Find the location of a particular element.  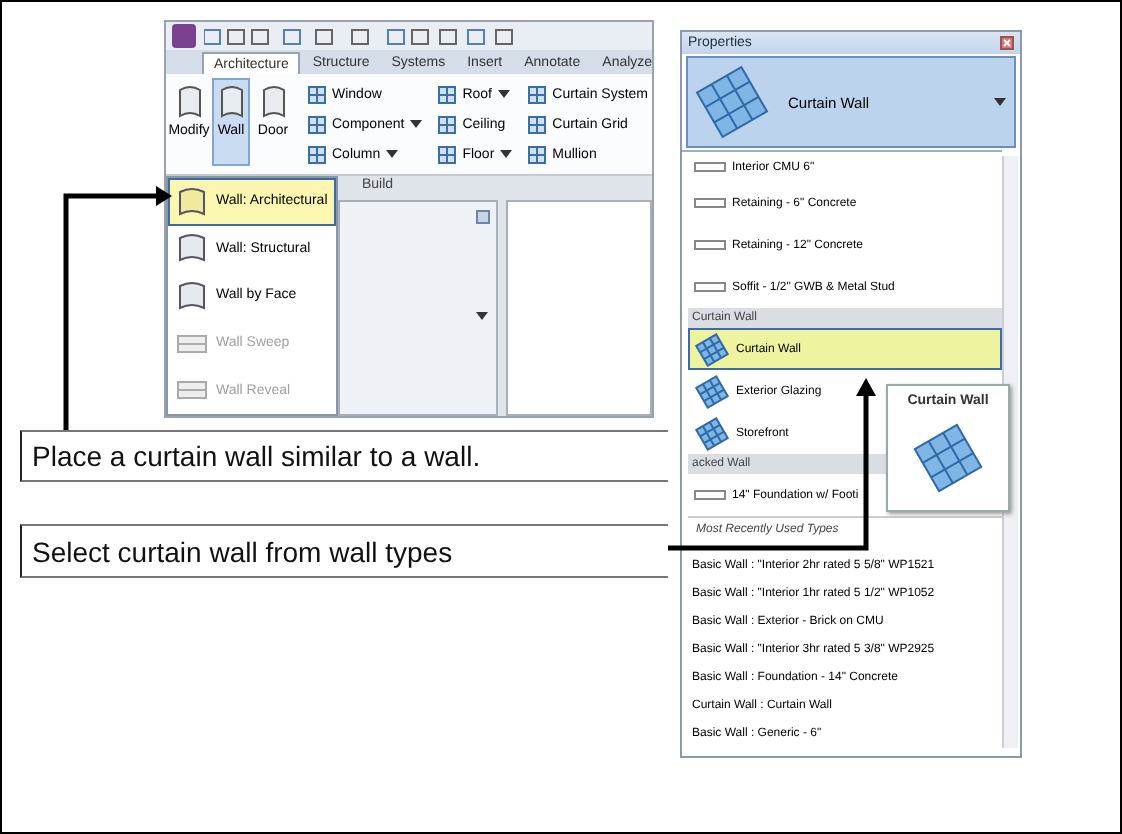

app-logo-icon is located at coordinates (184, 36).